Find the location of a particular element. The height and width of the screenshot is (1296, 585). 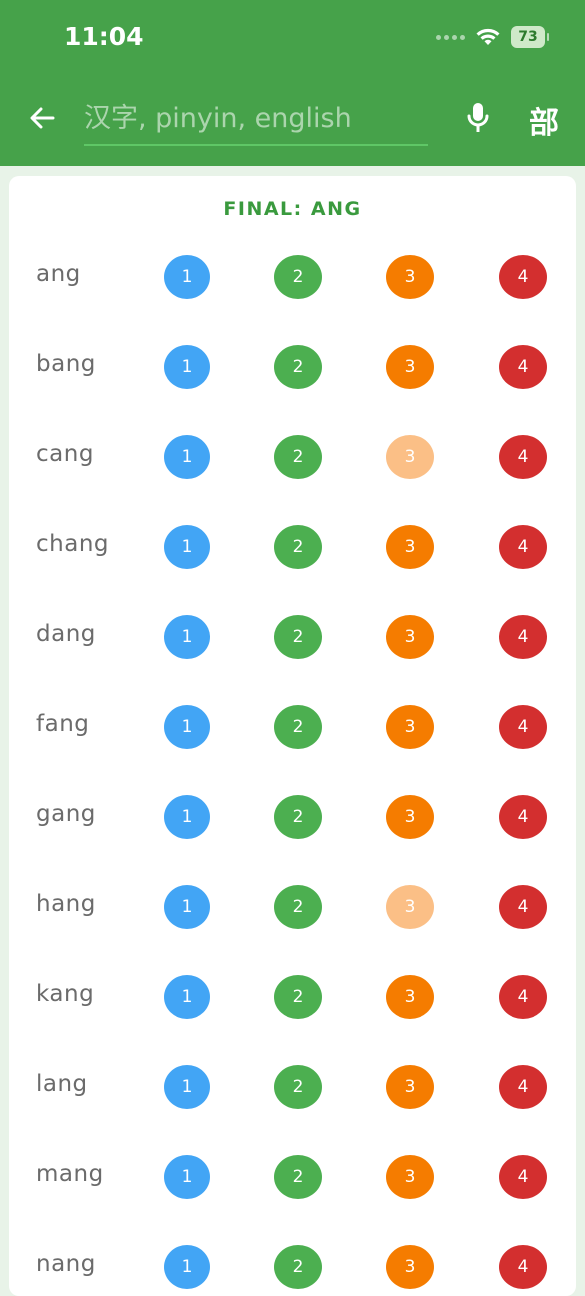

syllable-label: chang is located at coordinates (72, 544).